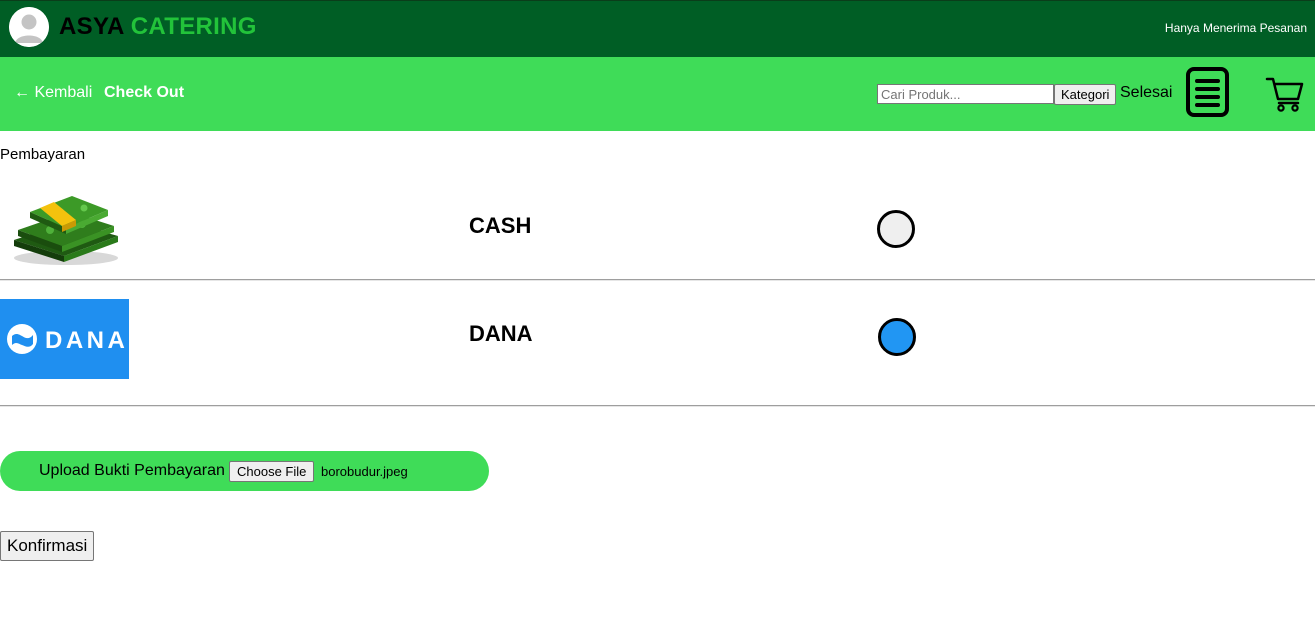 The image size is (1315, 638). Describe the element at coordinates (1207, 92) in the screenshot. I see `document-list-icon` at that location.